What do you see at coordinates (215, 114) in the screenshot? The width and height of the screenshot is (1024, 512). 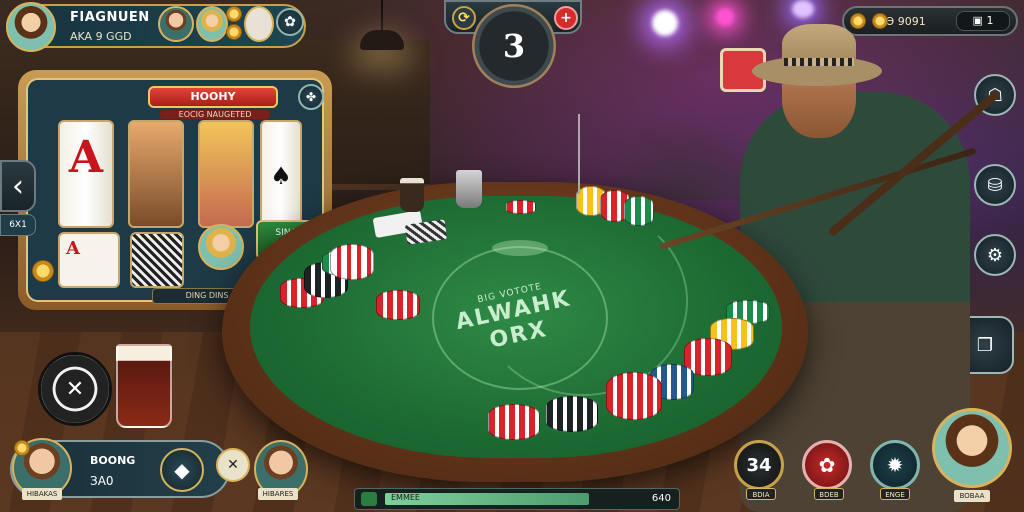 I see `slot-subtitle: EOCIG NAUGETED` at bounding box center [215, 114].